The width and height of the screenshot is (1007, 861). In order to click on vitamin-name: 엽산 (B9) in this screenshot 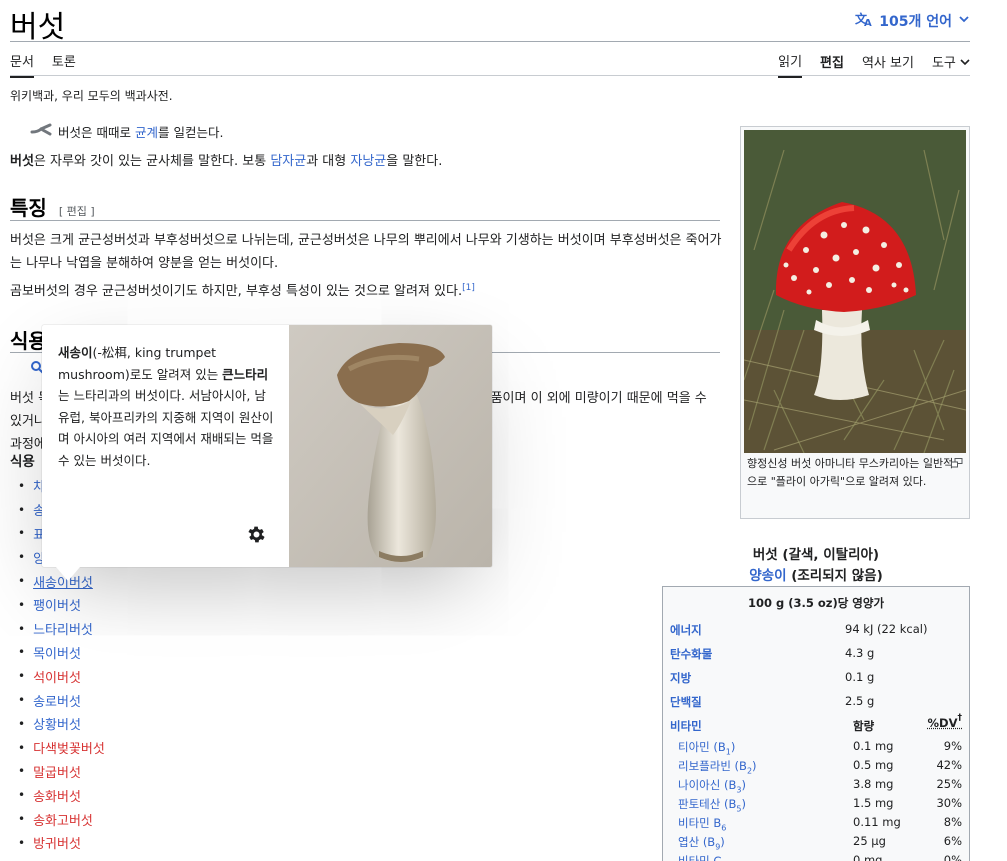, I will do `click(701, 842)`.